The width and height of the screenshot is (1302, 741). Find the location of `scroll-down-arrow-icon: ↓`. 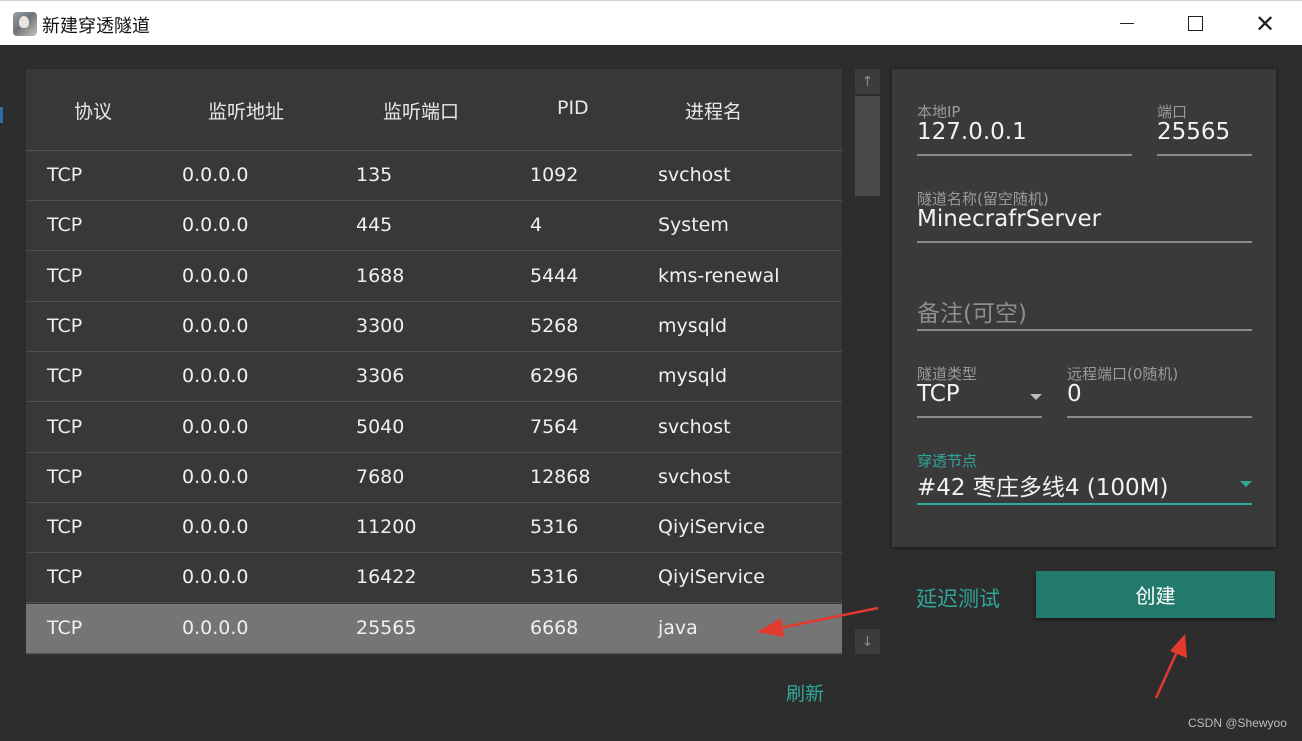

scroll-down-arrow-icon: ↓ is located at coordinates (867, 641).